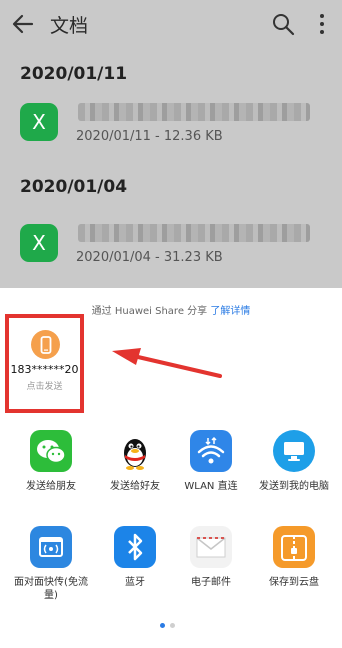 The image size is (342, 648). What do you see at coordinates (44, 369) in the screenshot?
I see `device-name: 183******20` at bounding box center [44, 369].